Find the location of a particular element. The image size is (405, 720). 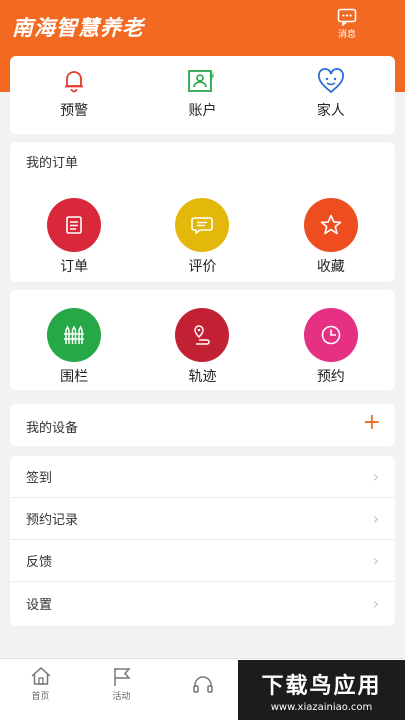

account-label: 账户 is located at coordinates (202, 111).